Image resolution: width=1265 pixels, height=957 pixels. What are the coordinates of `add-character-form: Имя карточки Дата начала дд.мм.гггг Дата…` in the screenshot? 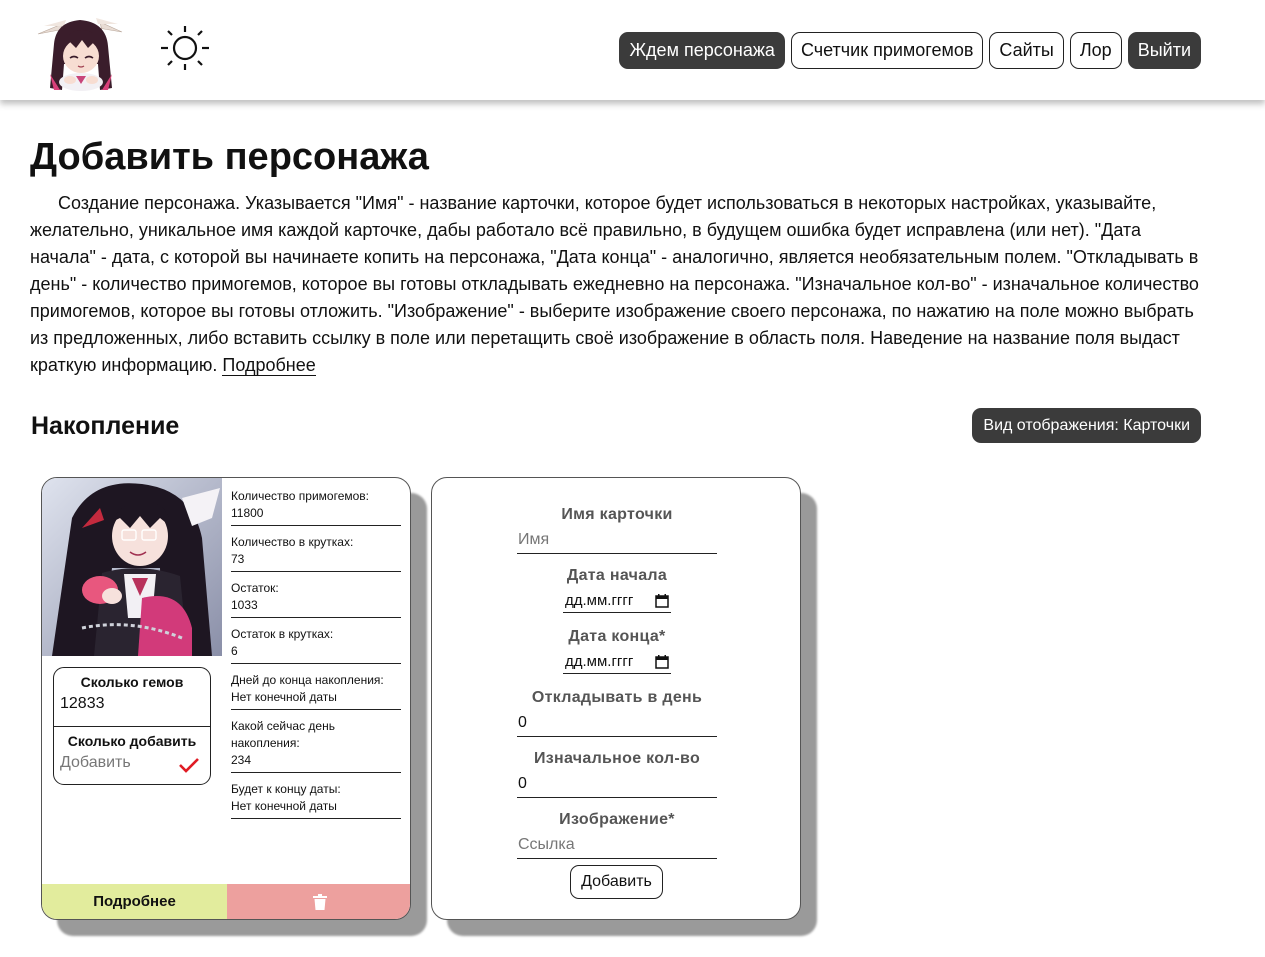 It's located at (624, 706).